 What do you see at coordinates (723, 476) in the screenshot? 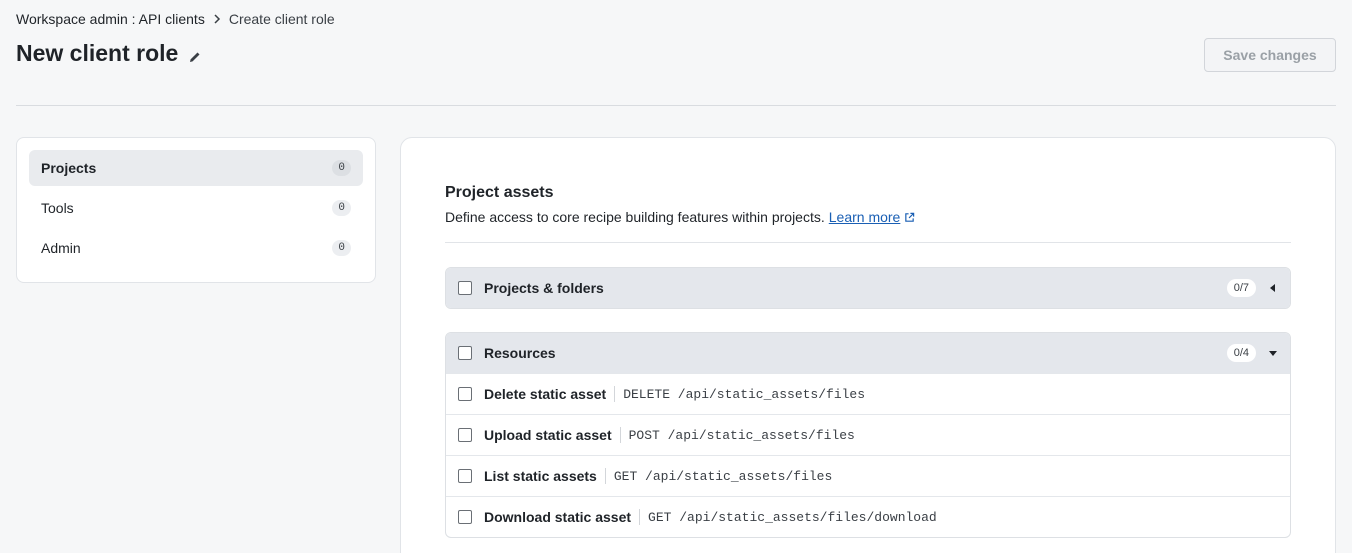
I see `permission-endpoint: GET /api/static_assets/files` at bounding box center [723, 476].